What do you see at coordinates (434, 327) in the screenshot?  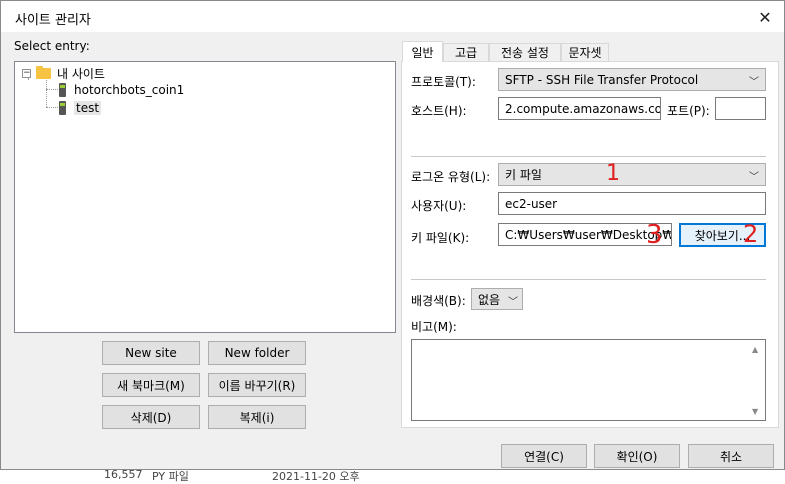 I see `comments-label: 비고(M):` at bounding box center [434, 327].